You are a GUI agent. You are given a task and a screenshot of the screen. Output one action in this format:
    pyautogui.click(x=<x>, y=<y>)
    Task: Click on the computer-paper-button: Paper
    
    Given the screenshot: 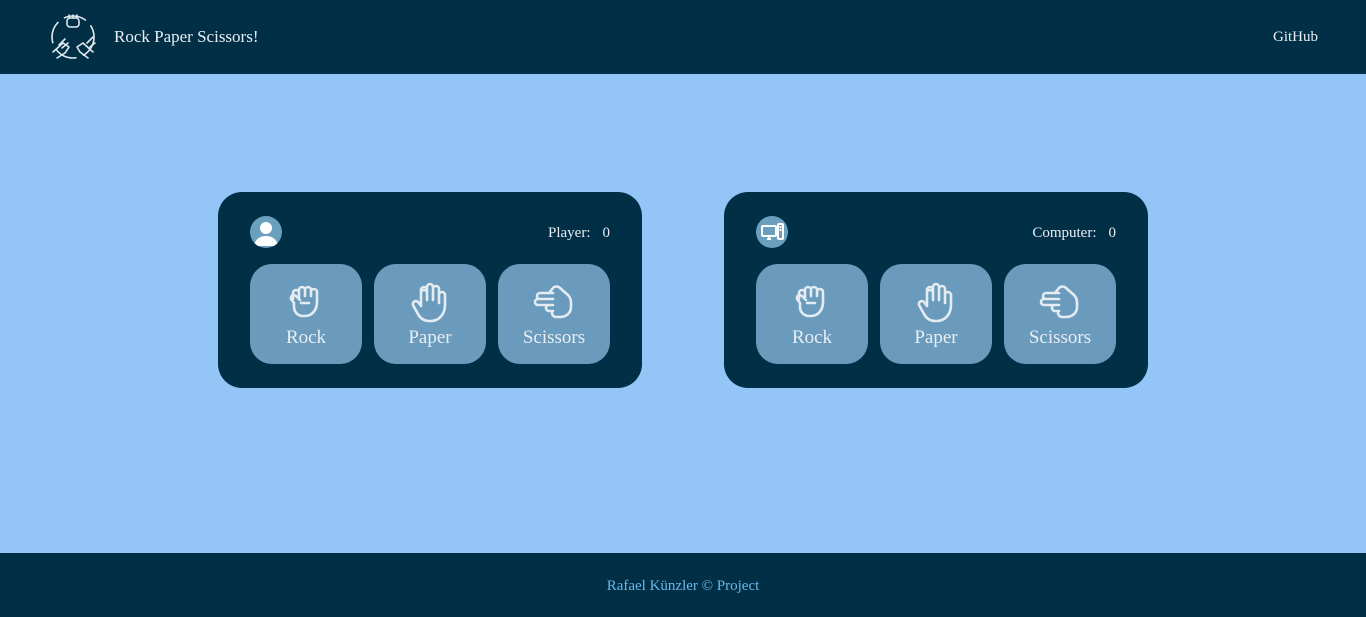 What is the action you would take?
    pyautogui.click(x=936, y=314)
    